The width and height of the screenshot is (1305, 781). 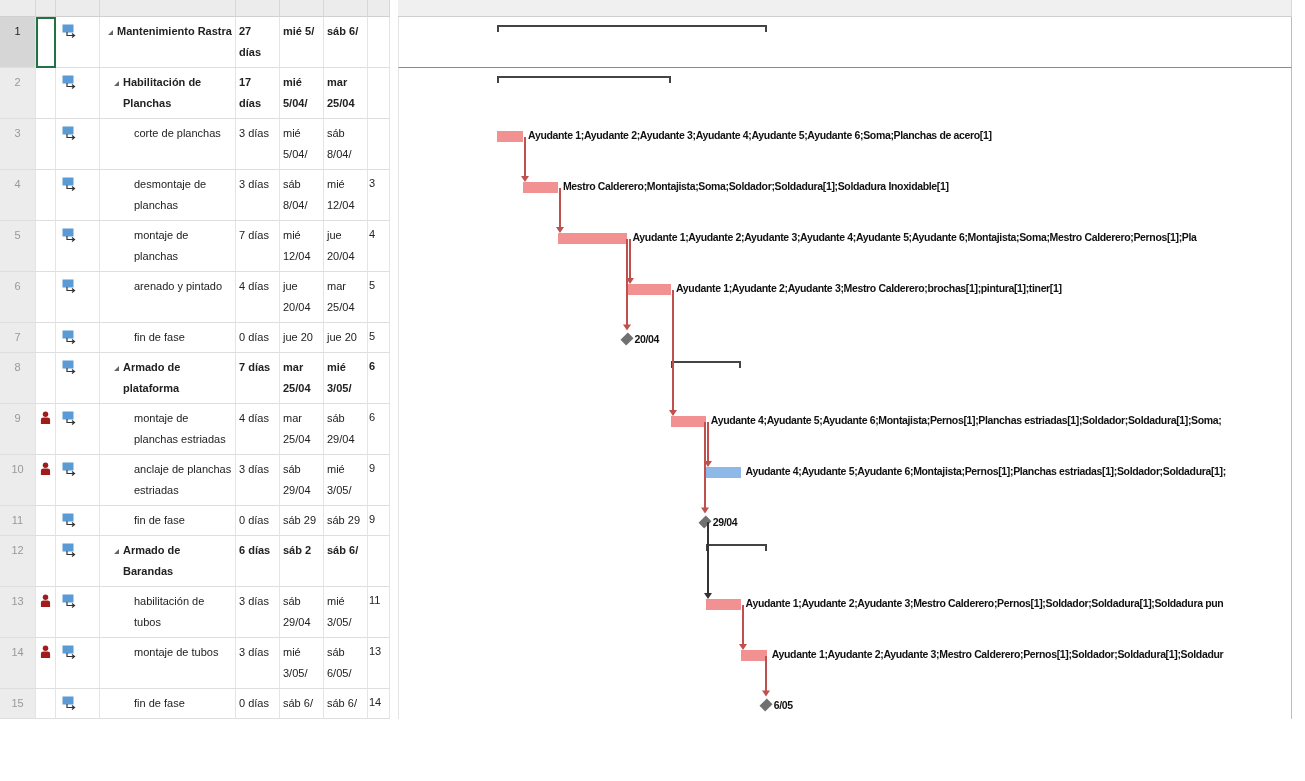 I want to click on row-number: 11, so click(x=18, y=521).